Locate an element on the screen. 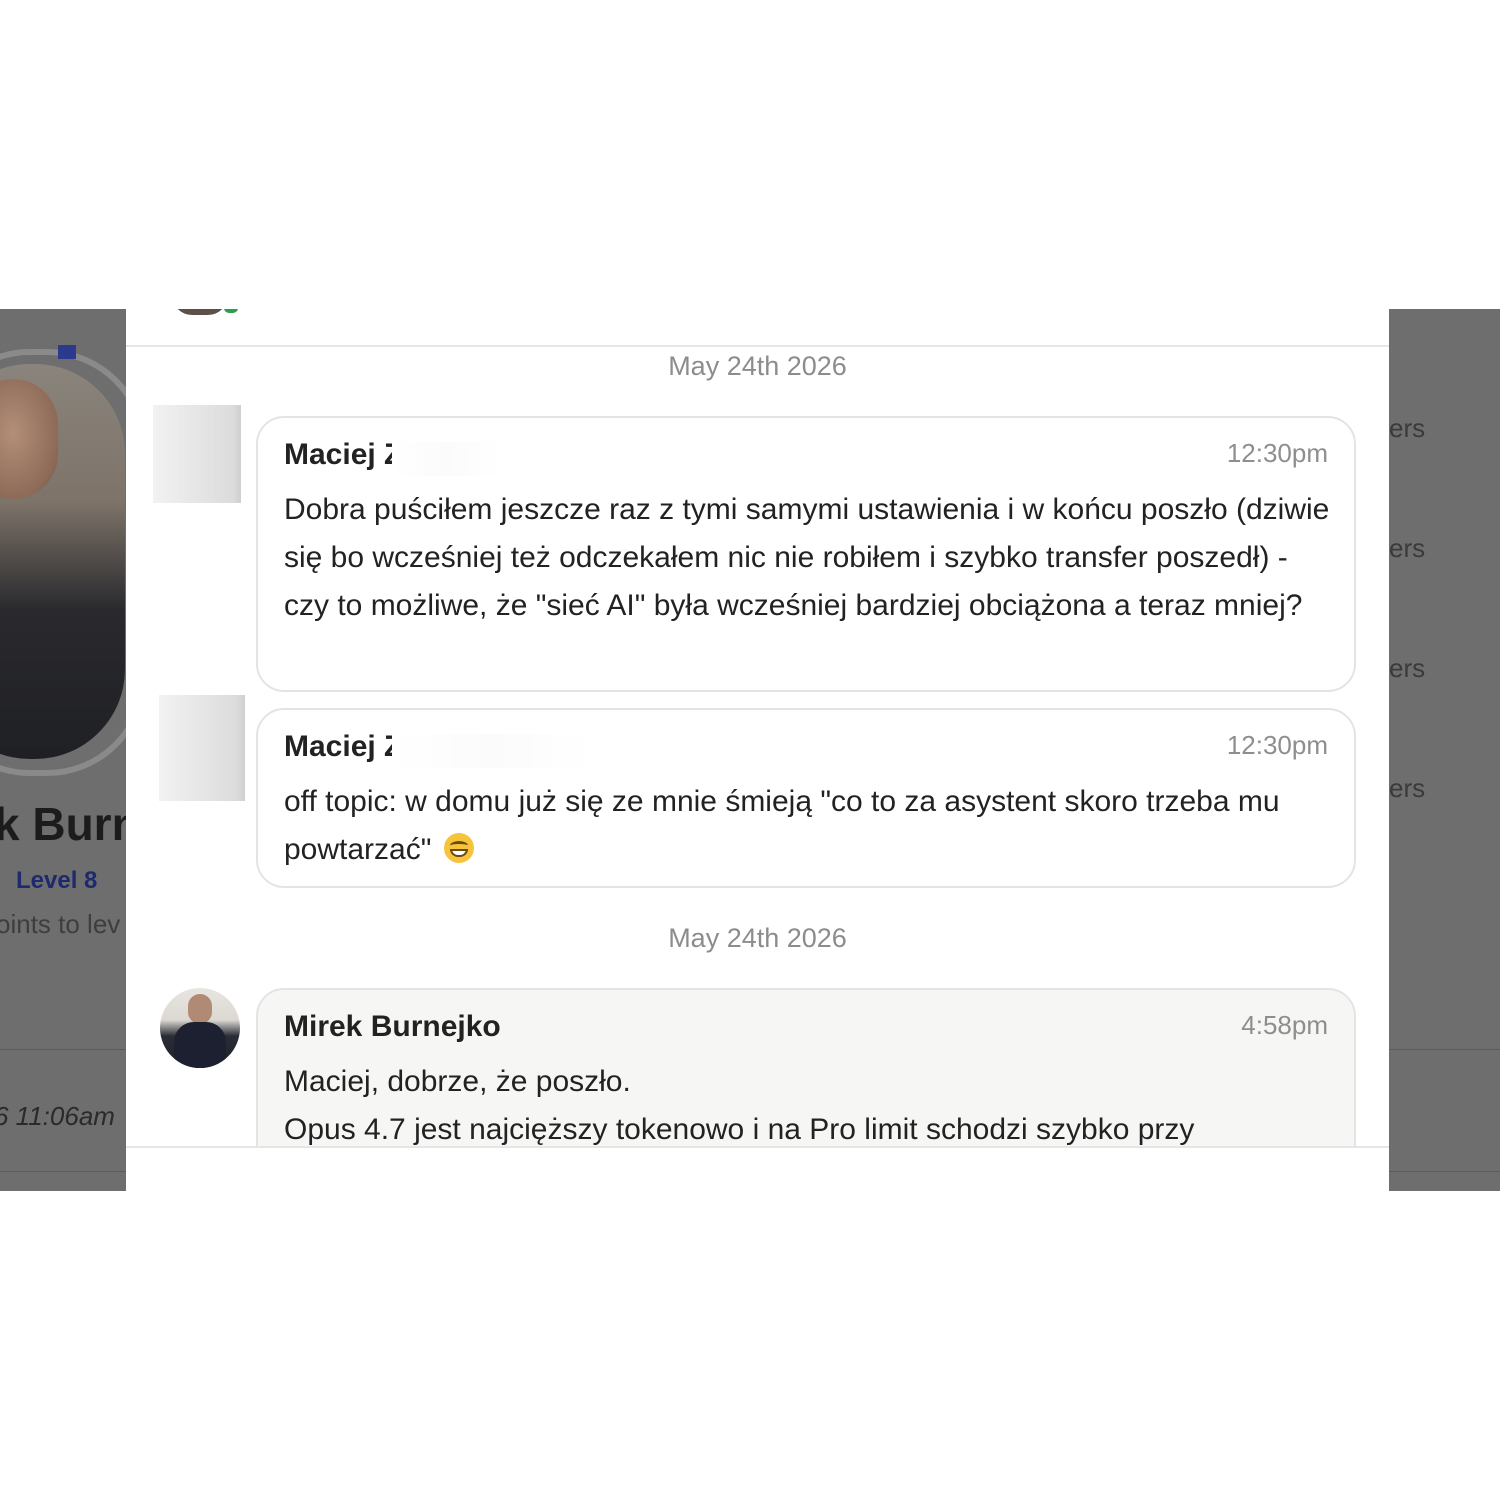 The width and height of the screenshot is (1500, 1500). avatar-body is located at coordinates (200, 1045).